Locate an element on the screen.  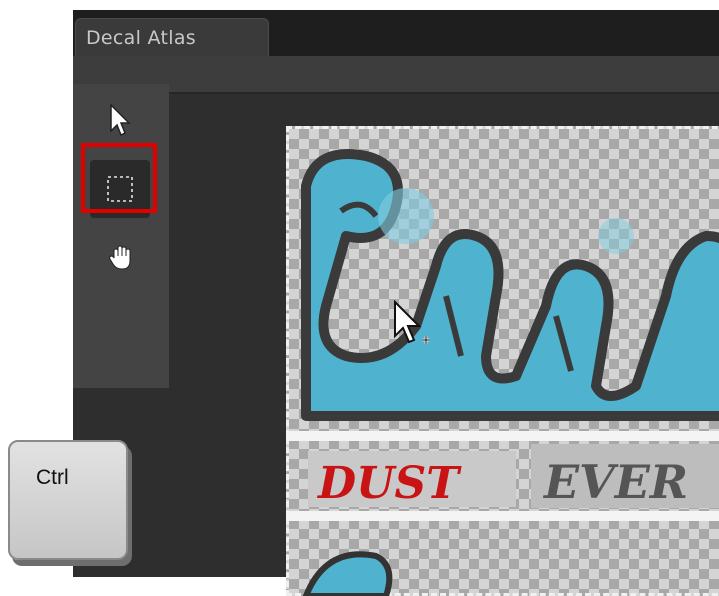
dust-decal: DUST is located at coordinates (412, 480).